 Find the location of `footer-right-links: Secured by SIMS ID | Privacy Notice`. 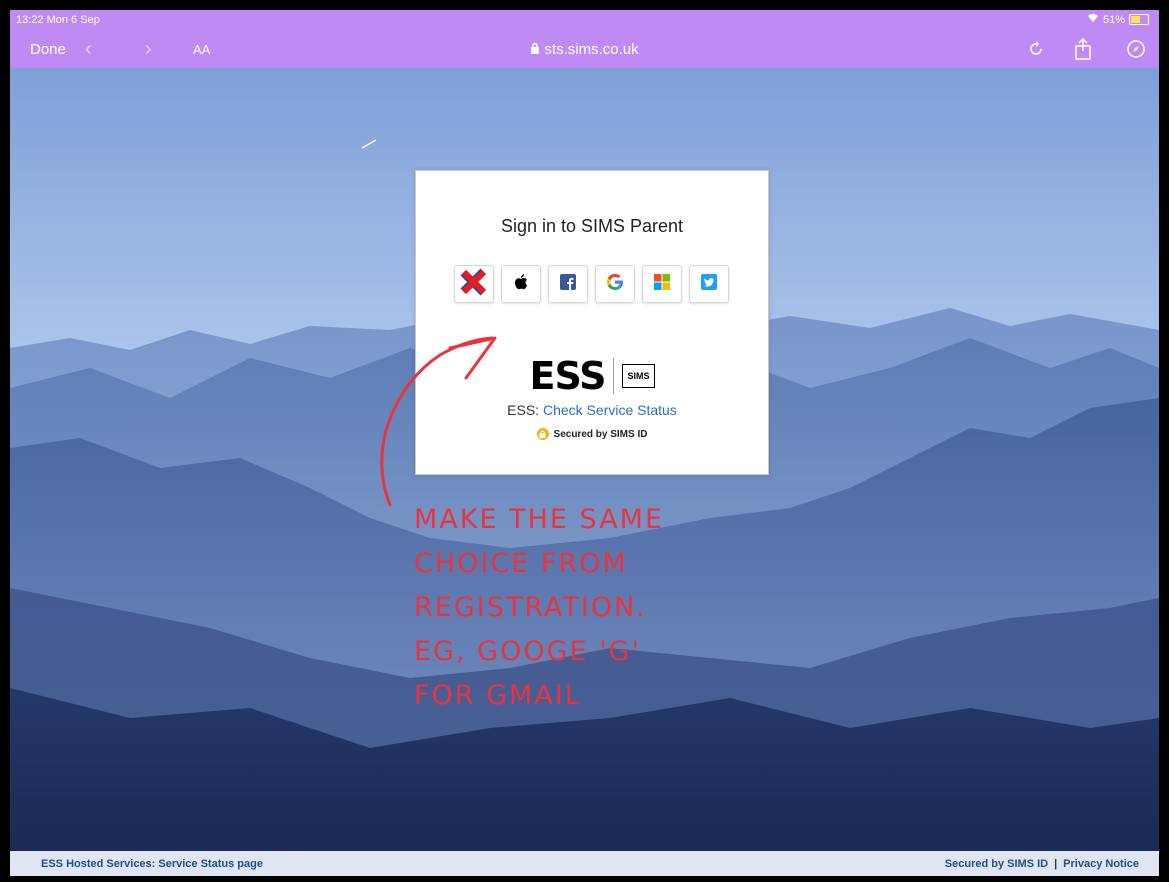

footer-right-links: Secured by SIMS ID | Privacy Notice is located at coordinates (1042, 864).